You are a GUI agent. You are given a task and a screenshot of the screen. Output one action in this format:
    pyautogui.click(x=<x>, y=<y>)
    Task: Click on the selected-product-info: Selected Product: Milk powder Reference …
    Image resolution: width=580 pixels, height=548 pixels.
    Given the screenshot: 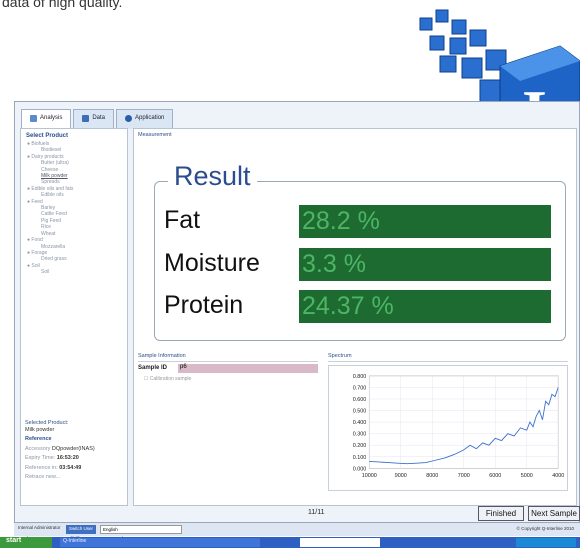 What is the action you would take?
    pyautogui.click(x=60, y=451)
    